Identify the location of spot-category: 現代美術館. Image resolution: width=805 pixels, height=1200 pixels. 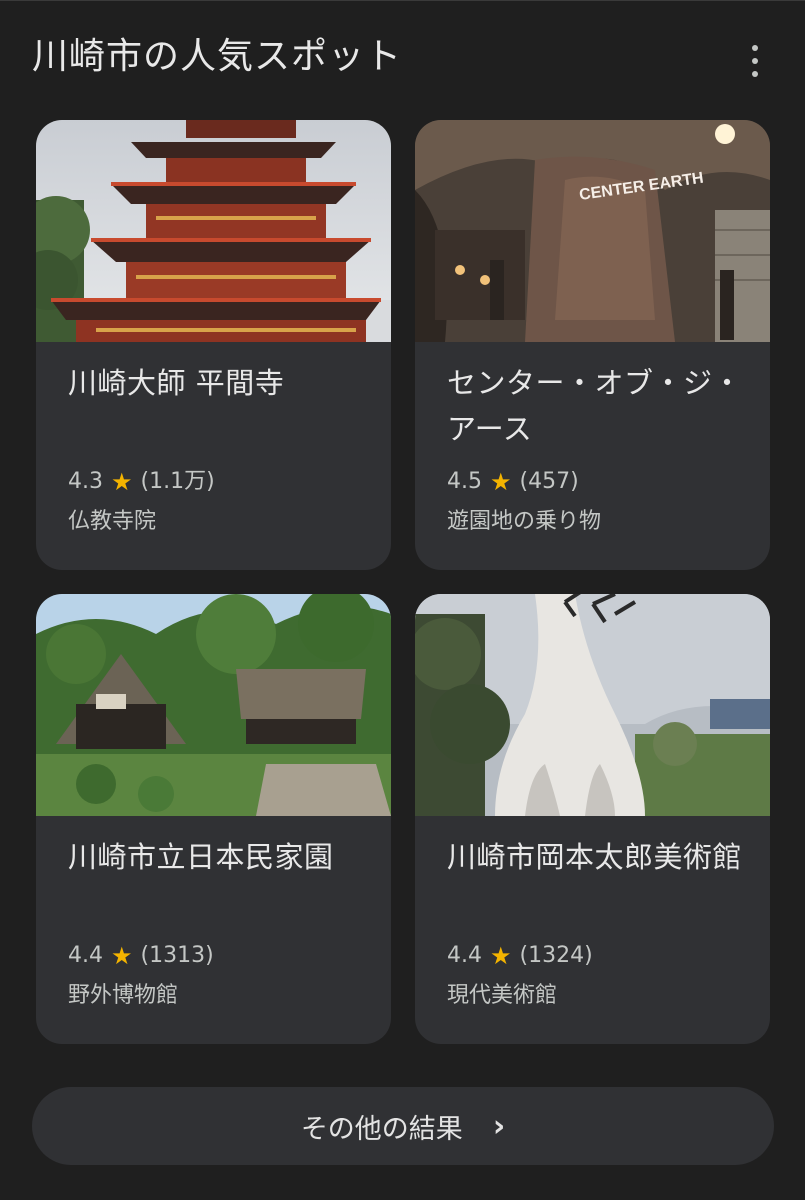
(502, 995).